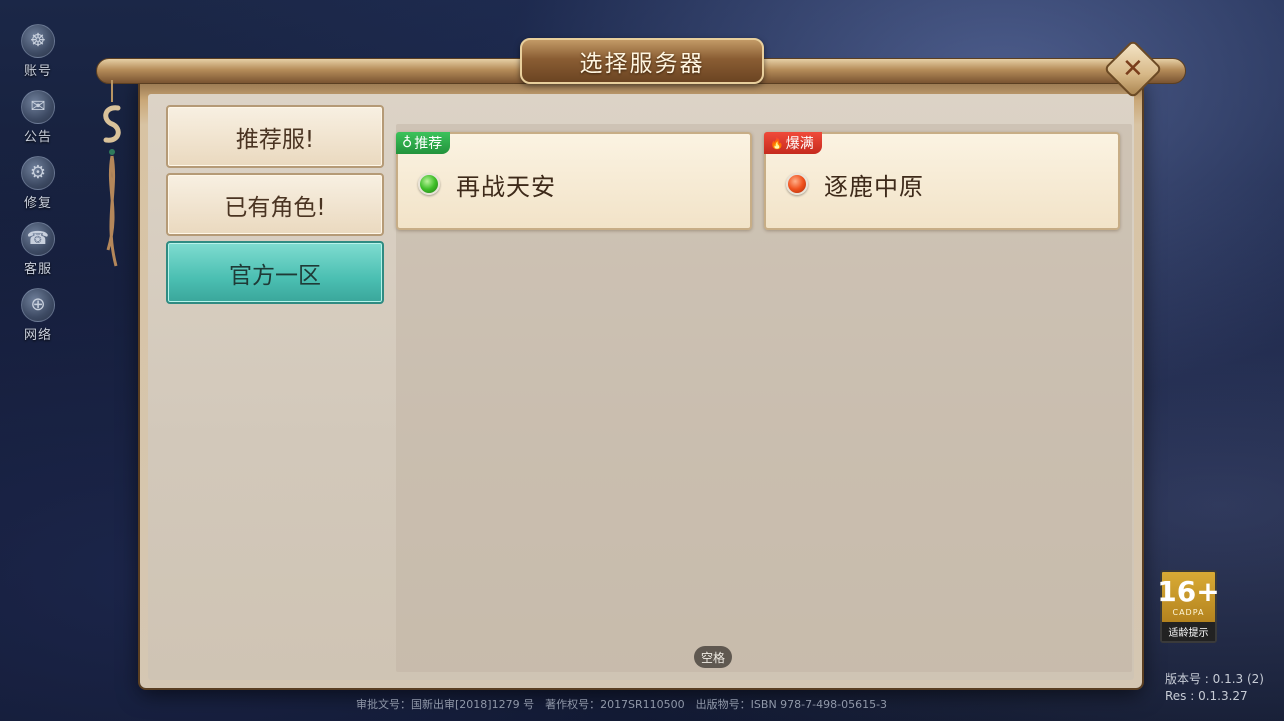  What do you see at coordinates (428, 144) in the screenshot?
I see `recommend-badge-label: 推荐` at bounding box center [428, 144].